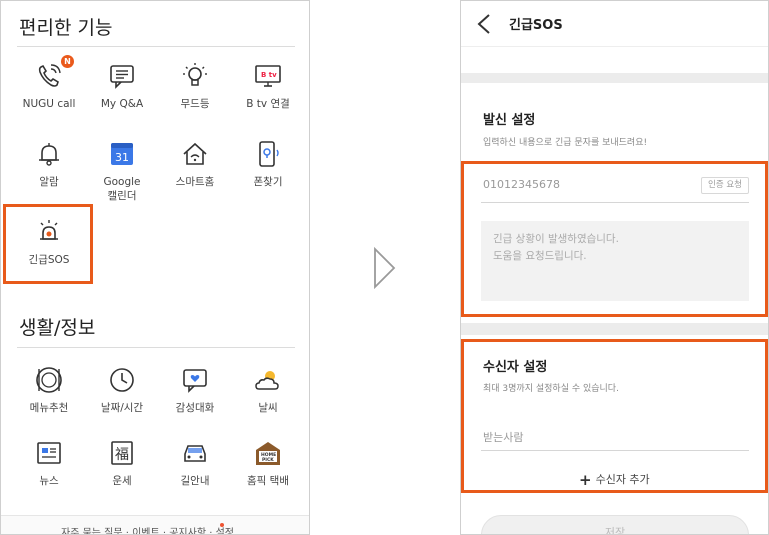 This screenshot has height=535, width=769. I want to click on feature-label: 폰찾기, so click(268, 182).